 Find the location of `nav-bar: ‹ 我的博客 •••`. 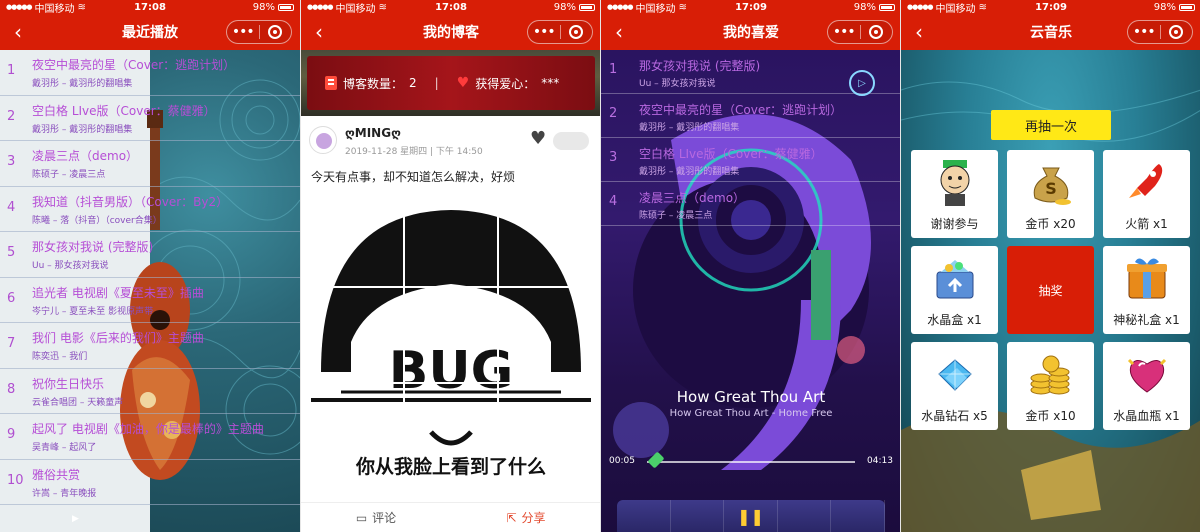

nav-bar: ‹ 我的博客 ••• is located at coordinates (450, 32).